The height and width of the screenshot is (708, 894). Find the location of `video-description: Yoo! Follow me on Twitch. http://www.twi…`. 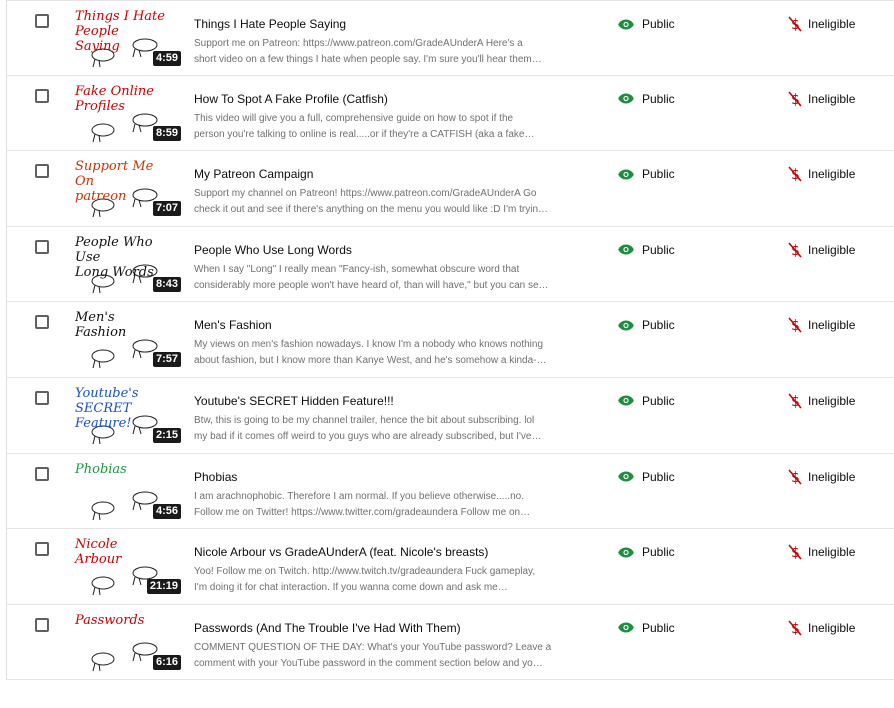

video-description: Yoo! Follow me on Twitch. http://www.twi… is located at coordinates (389, 580).